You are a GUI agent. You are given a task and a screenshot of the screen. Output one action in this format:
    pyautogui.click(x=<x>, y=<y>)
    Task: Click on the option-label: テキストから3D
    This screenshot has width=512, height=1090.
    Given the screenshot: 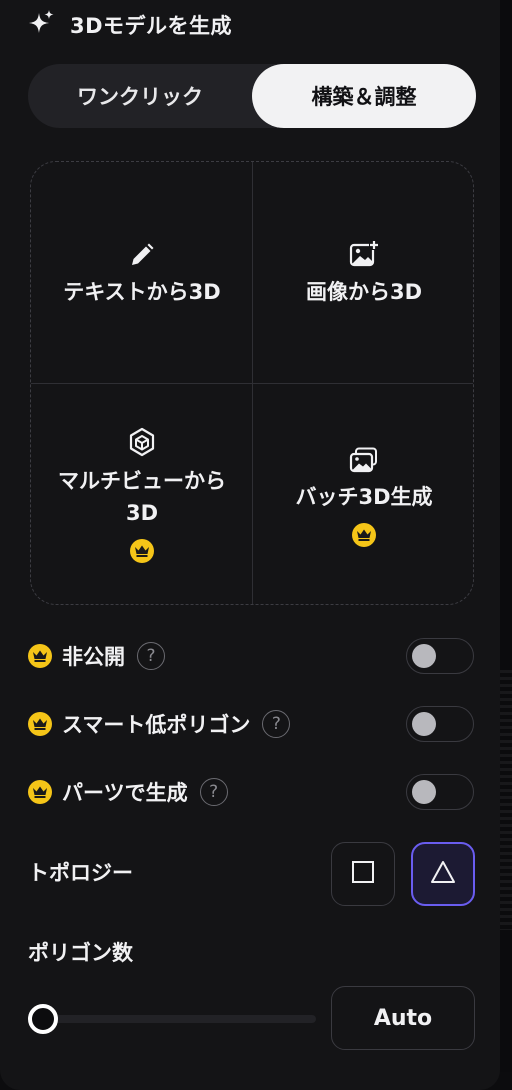 What is the action you would take?
    pyautogui.click(x=142, y=292)
    